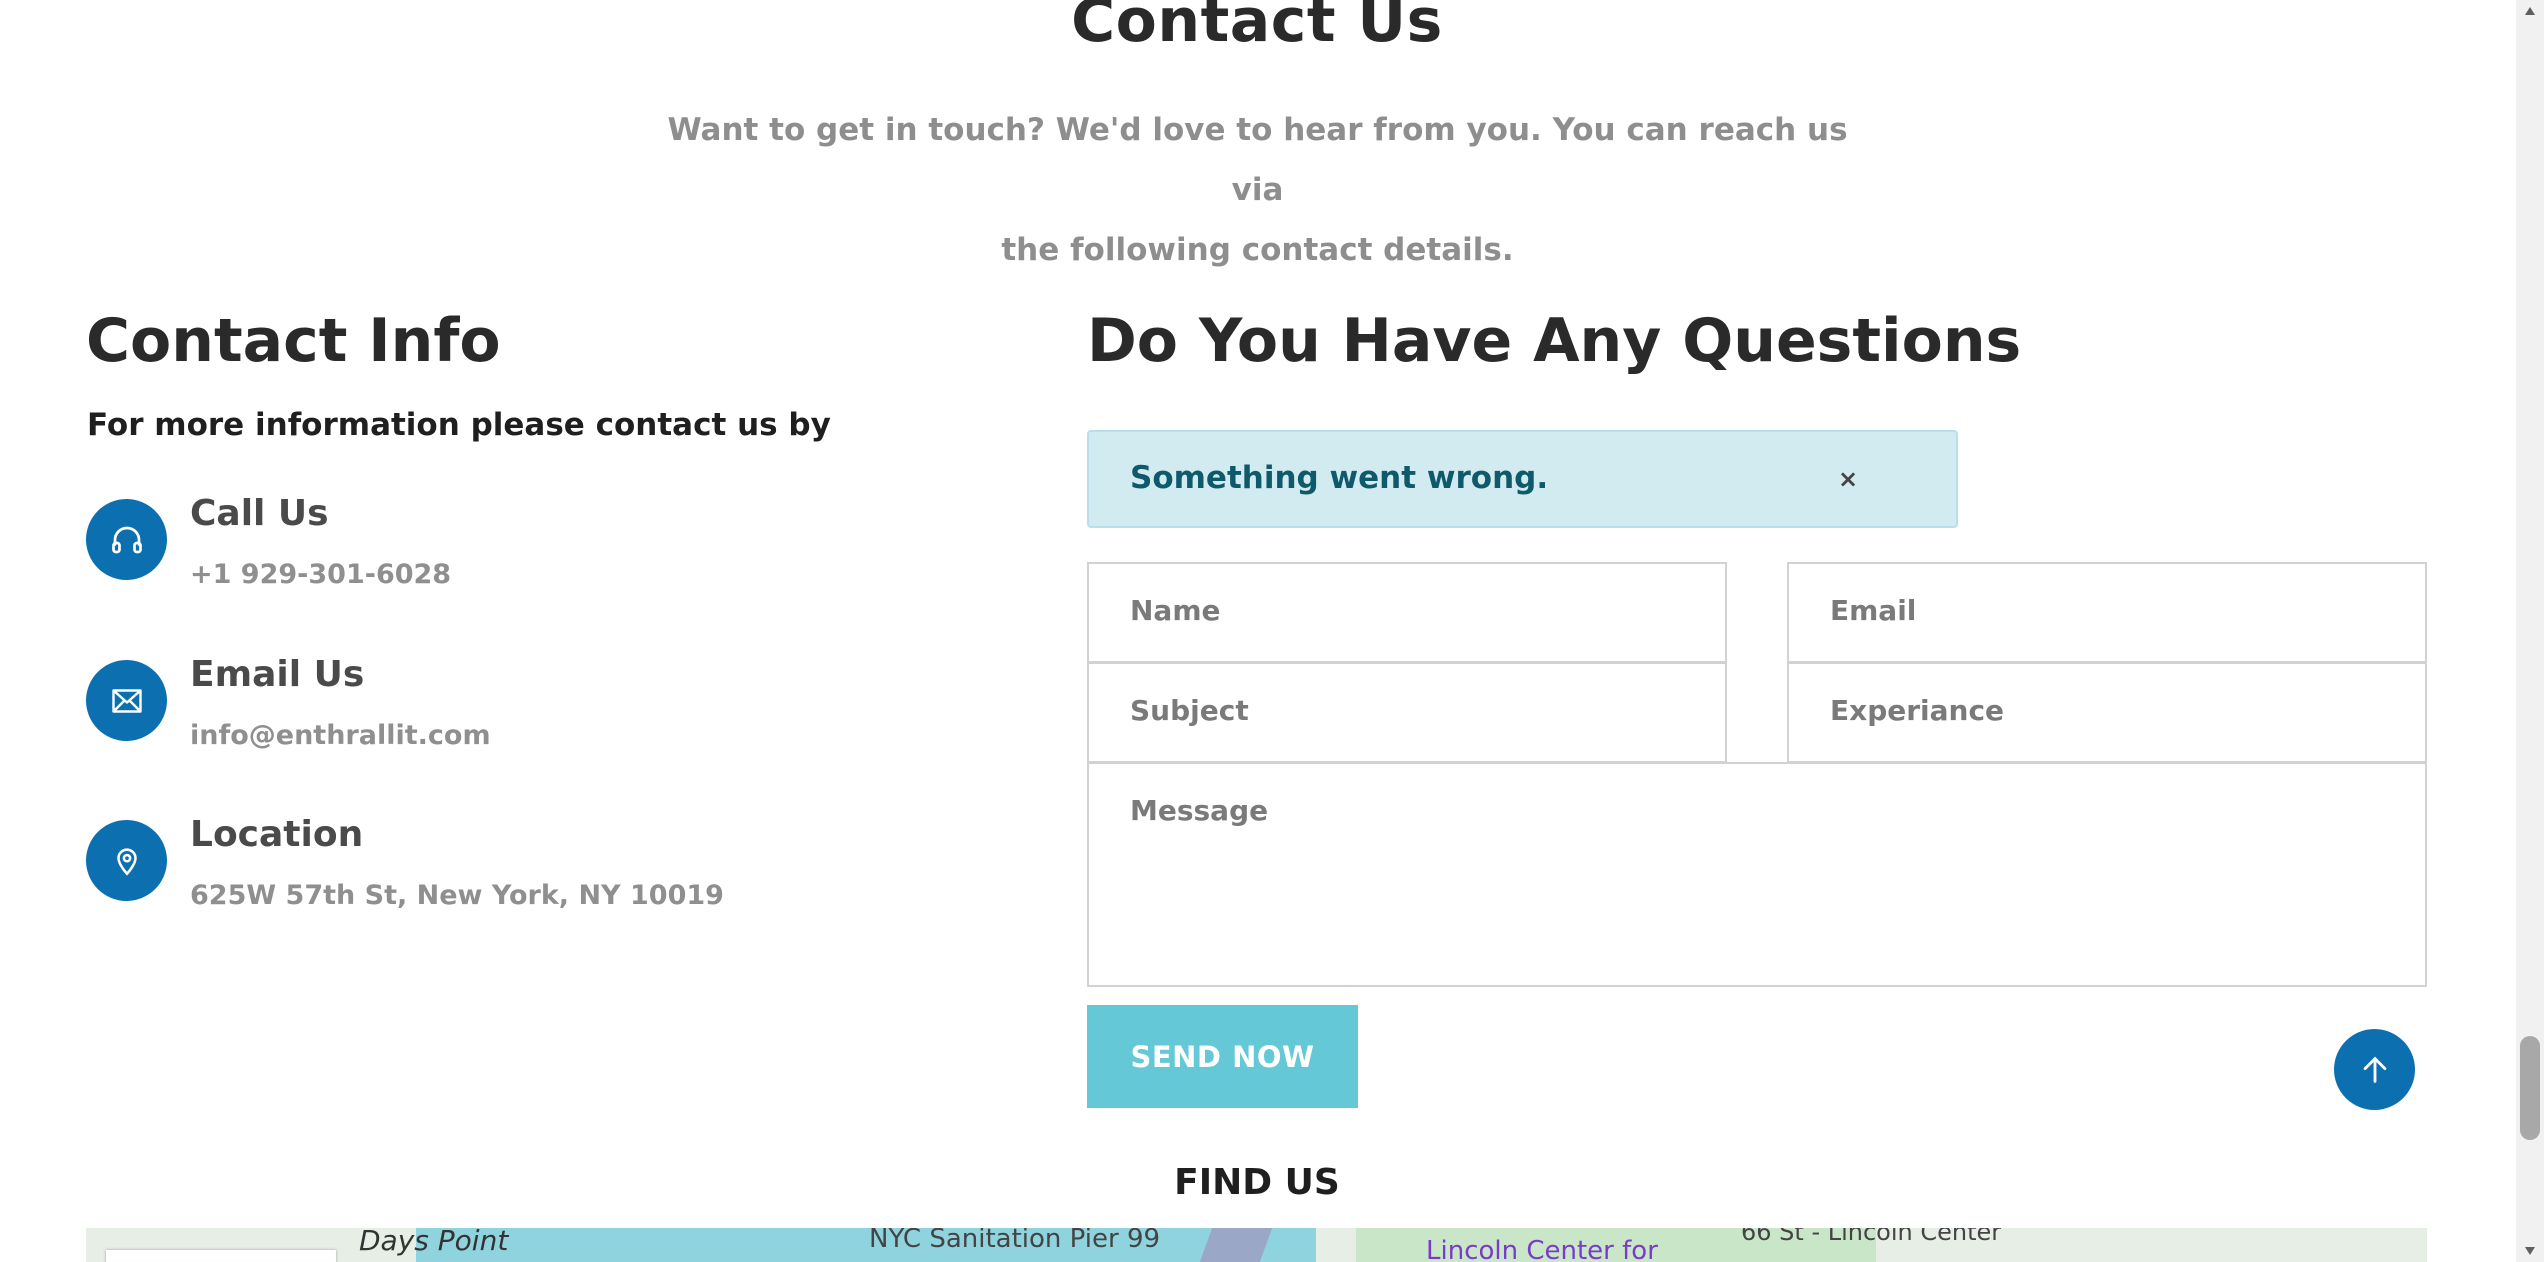 The width and height of the screenshot is (2544, 1262). I want to click on scrollbar-thumb, so click(2530, 1088).